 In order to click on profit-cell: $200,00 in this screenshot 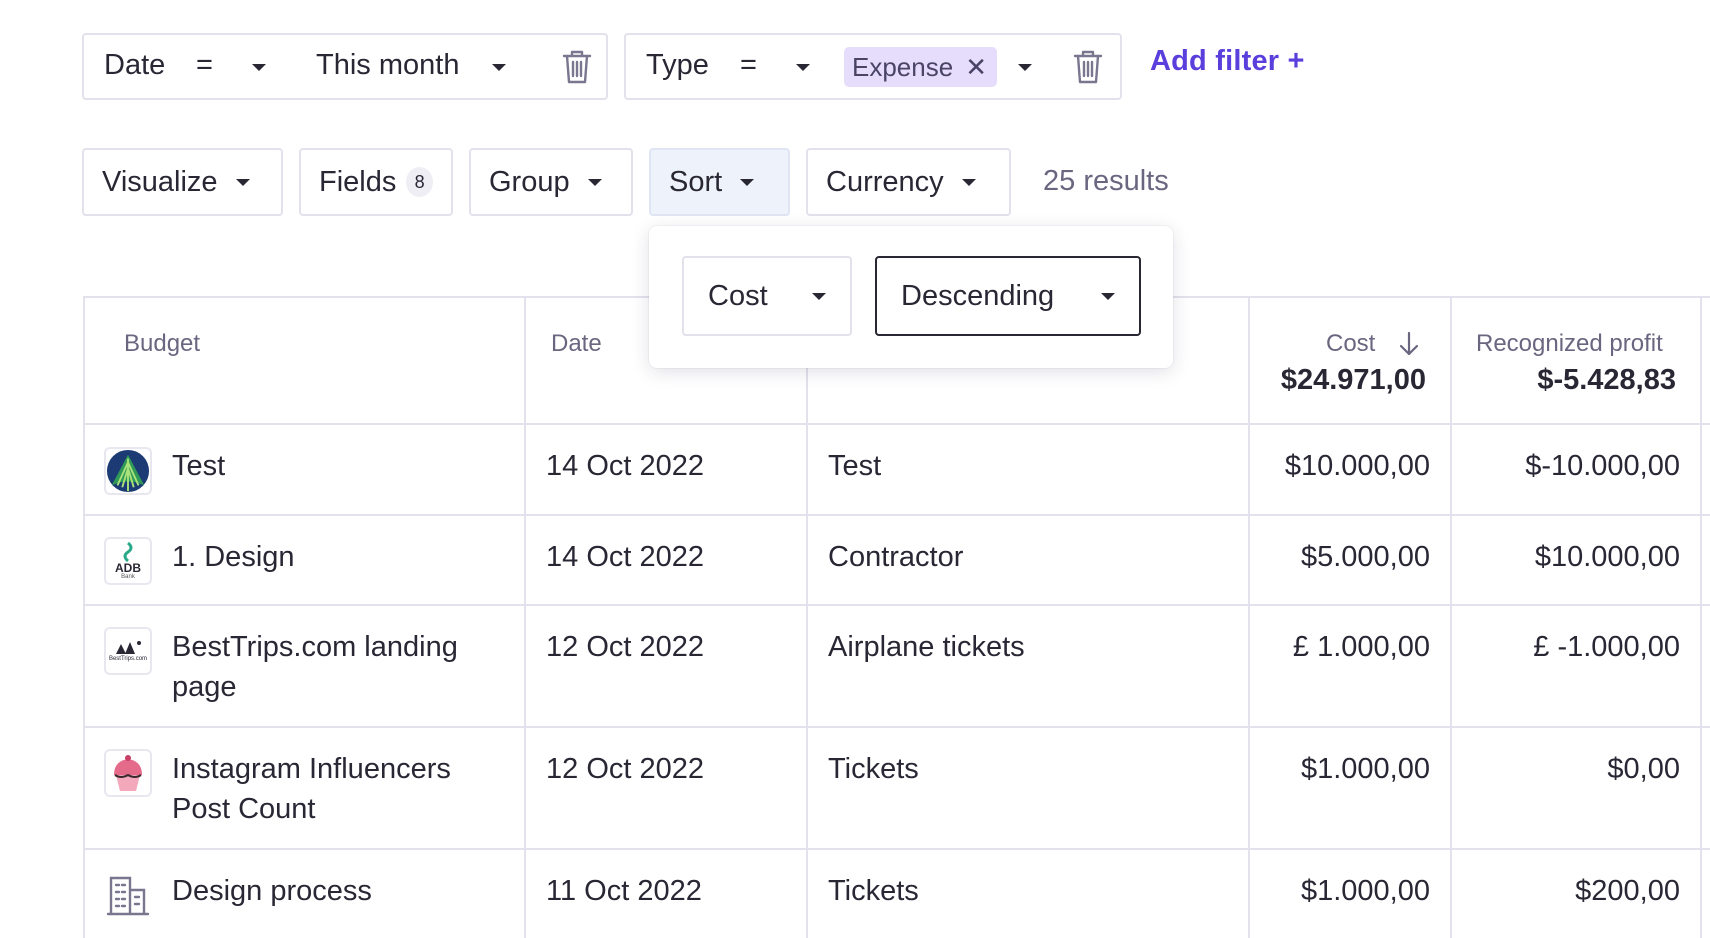, I will do `click(1627, 891)`.